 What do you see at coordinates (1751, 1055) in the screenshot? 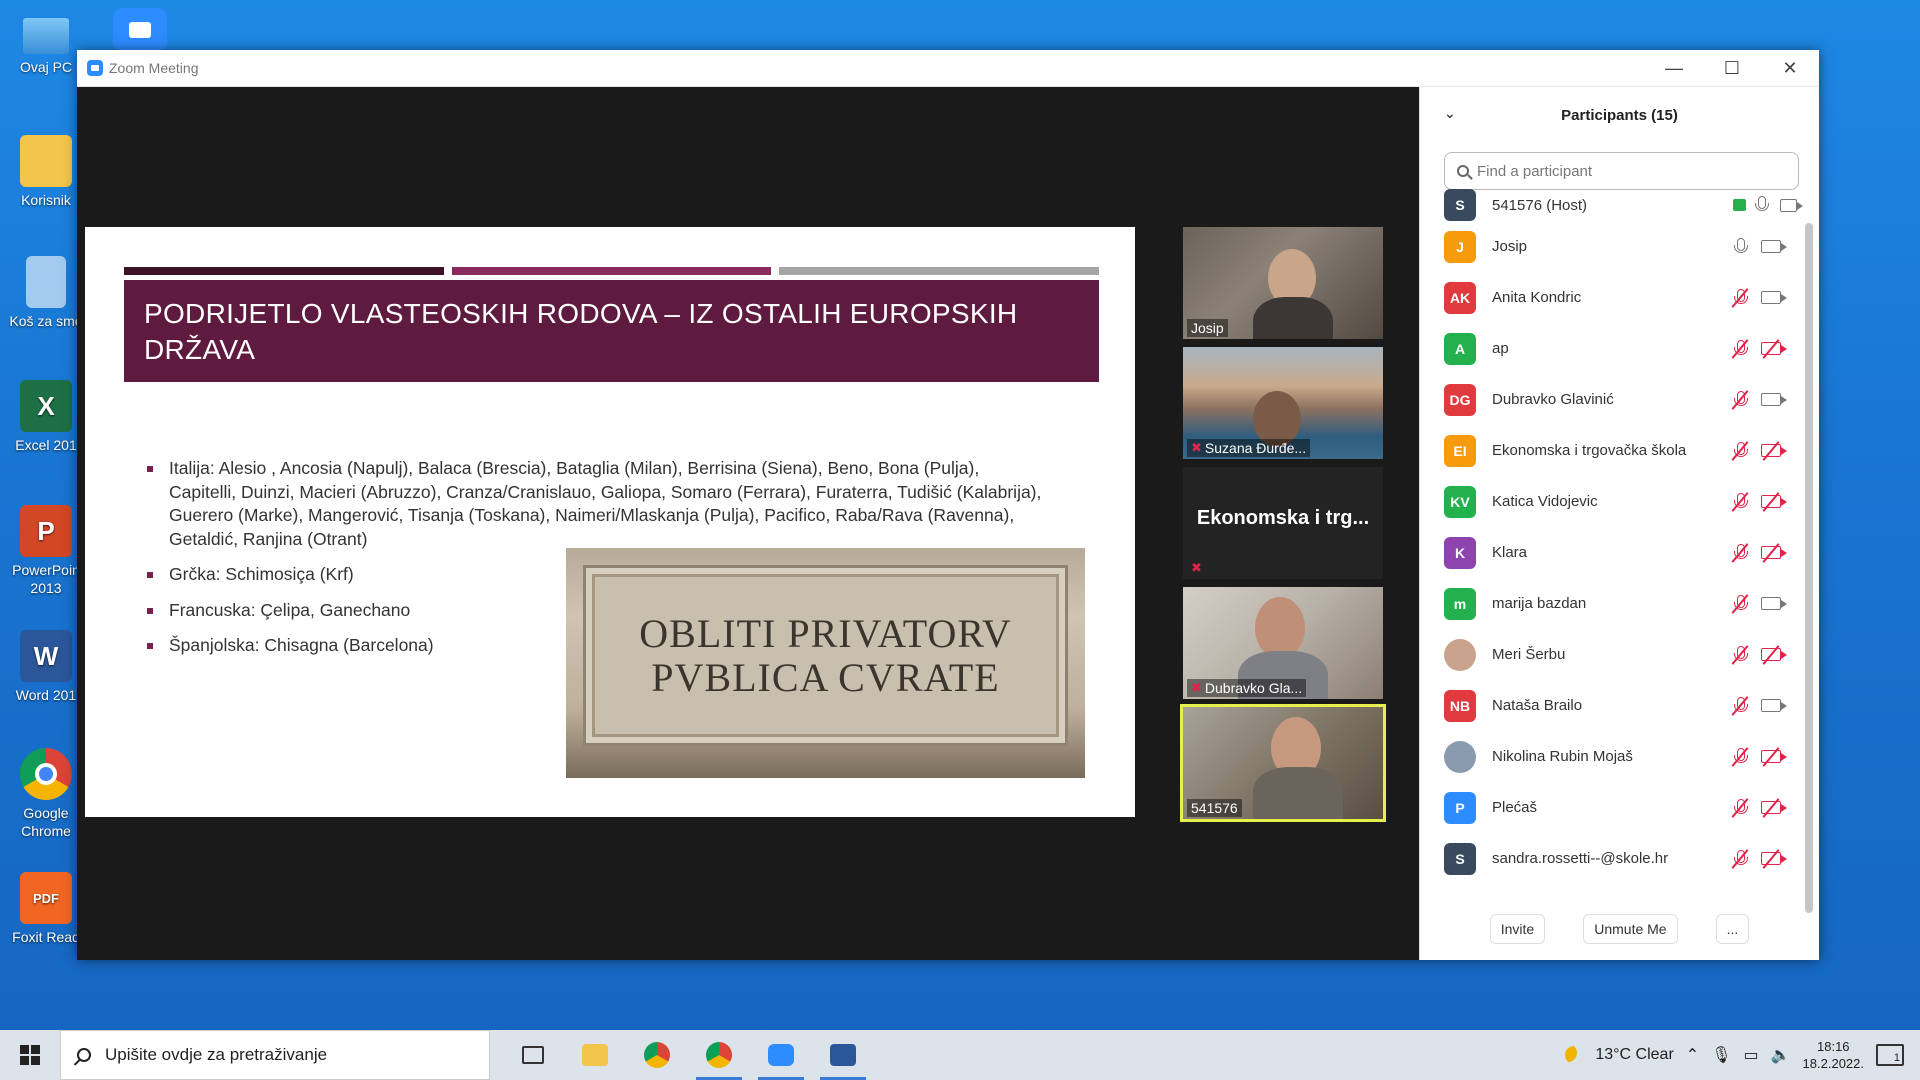
I see `battery-icon: ▭` at bounding box center [1751, 1055].